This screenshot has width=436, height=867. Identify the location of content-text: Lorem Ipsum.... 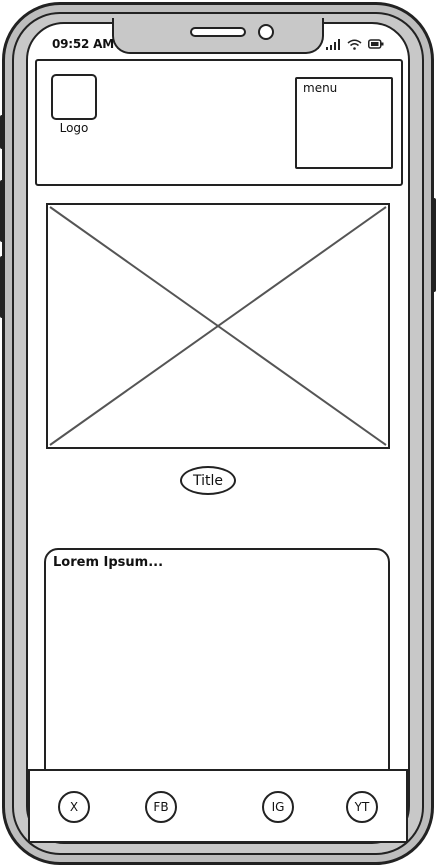
(108, 562).